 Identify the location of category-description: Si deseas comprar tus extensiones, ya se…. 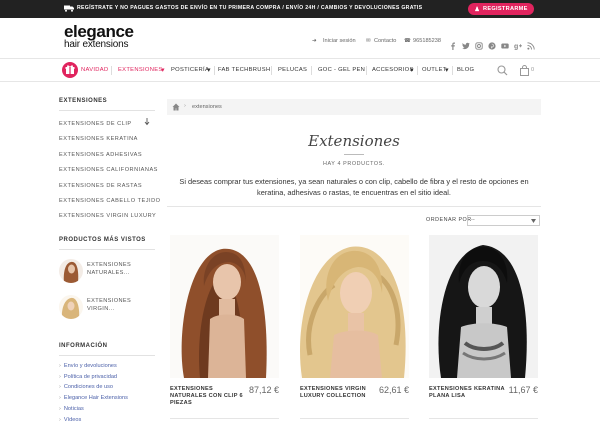
(354, 187).